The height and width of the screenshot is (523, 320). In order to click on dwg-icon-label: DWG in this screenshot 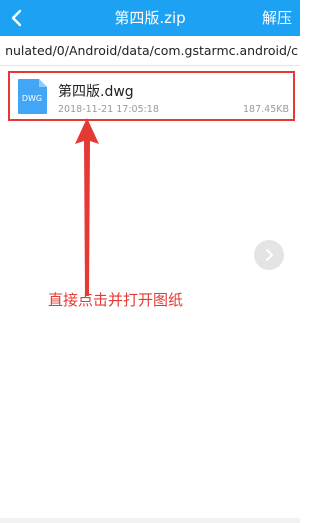, I will do `click(32, 98)`.